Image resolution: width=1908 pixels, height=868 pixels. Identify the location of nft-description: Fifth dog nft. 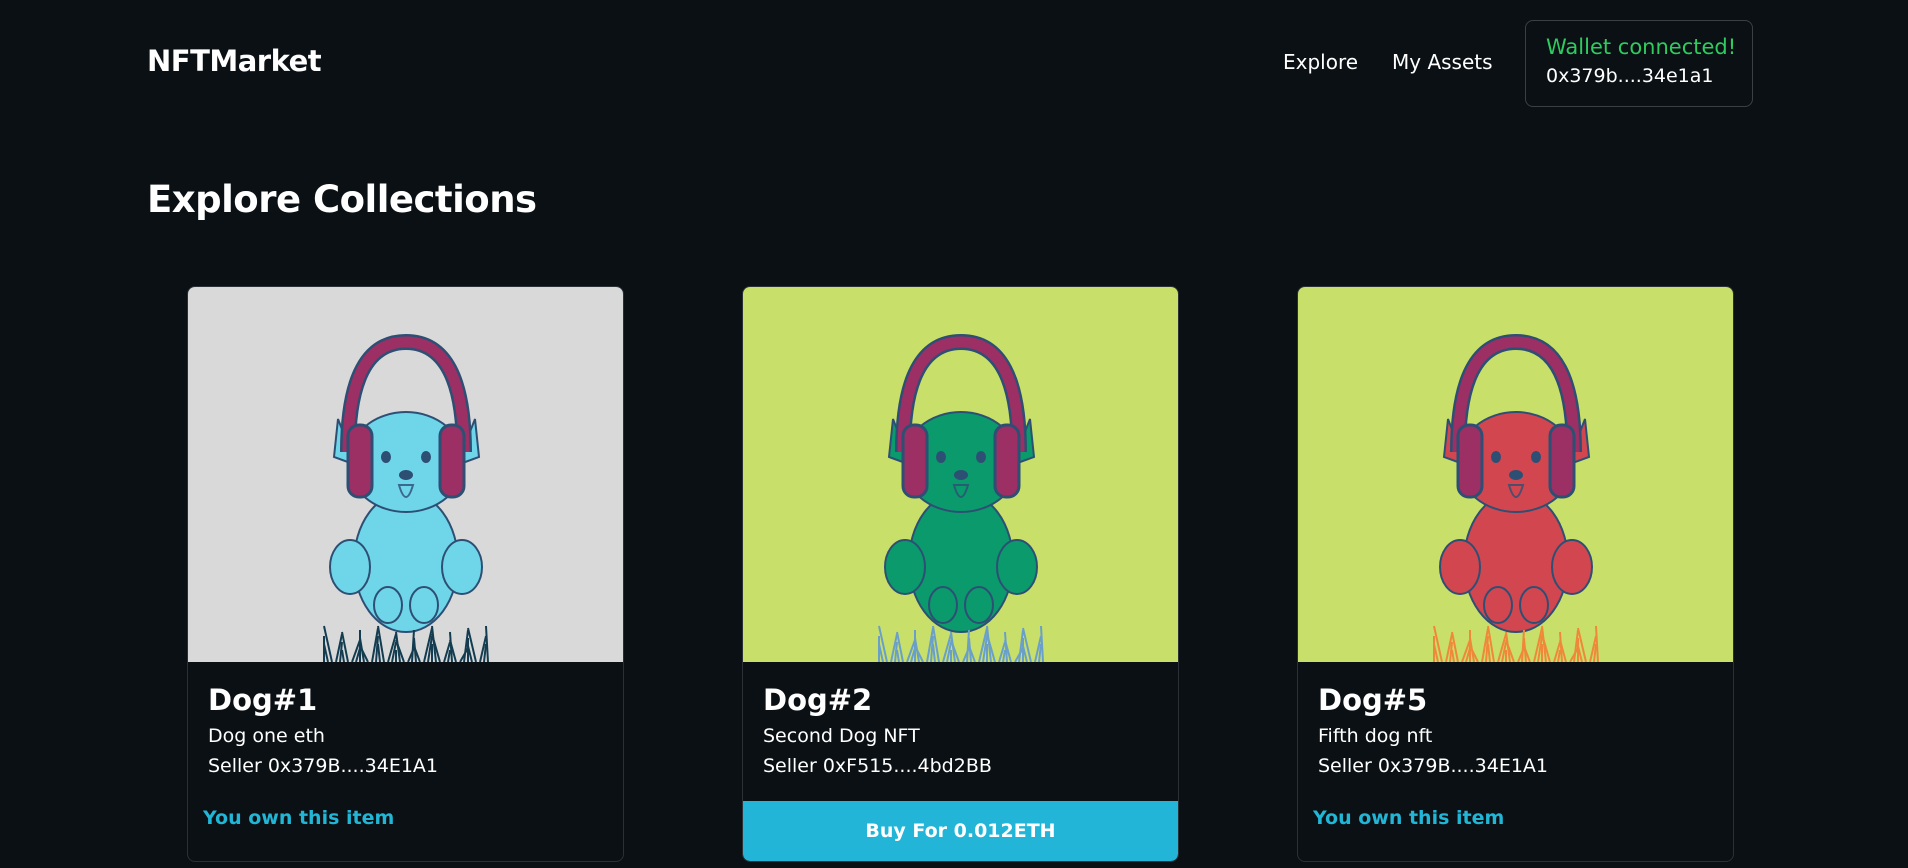
(1375, 736).